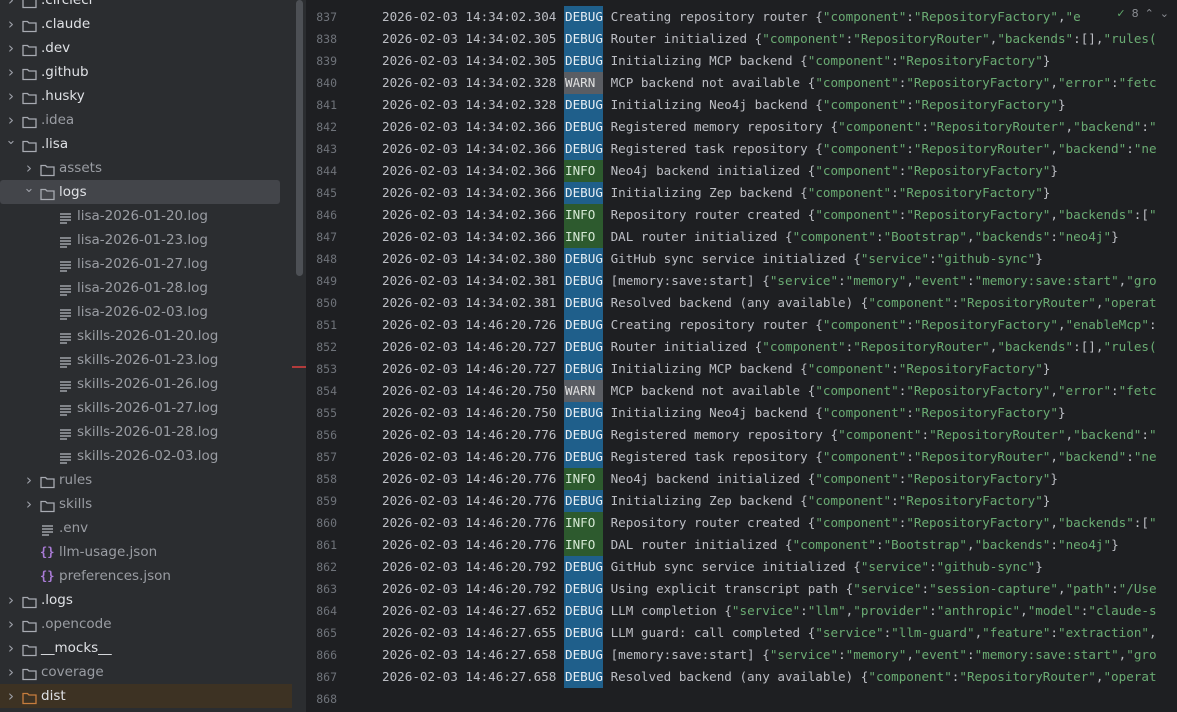  Describe the element at coordinates (146, 672) in the screenshot. I see `tree-item: › coverage` at that location.